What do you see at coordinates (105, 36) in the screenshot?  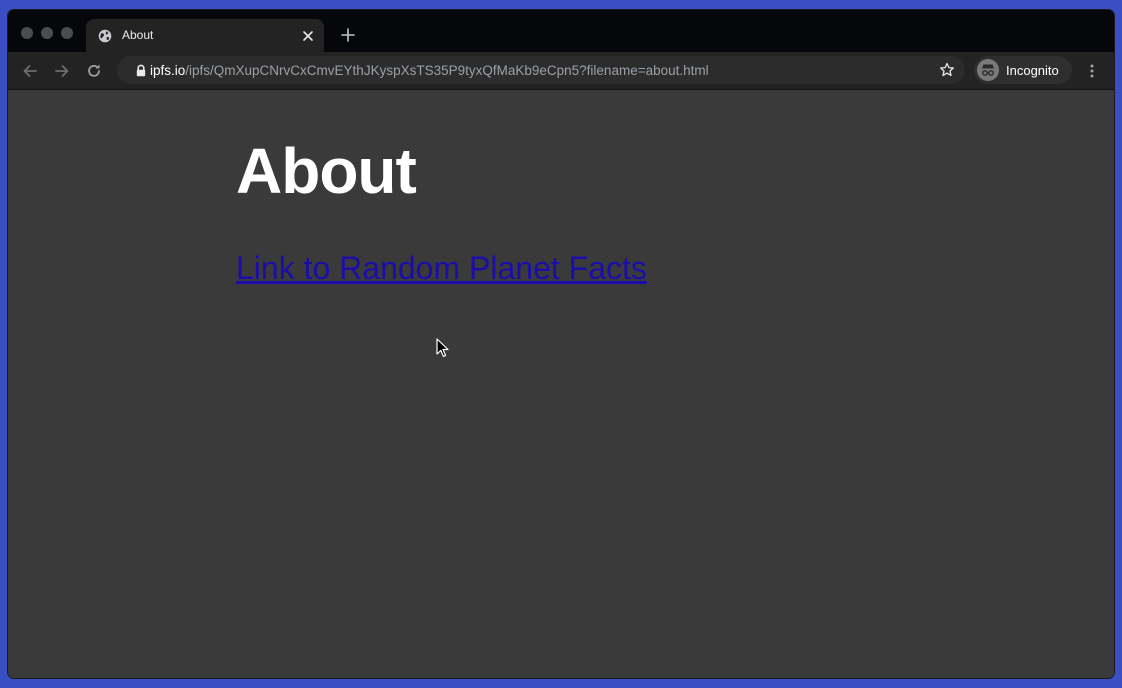 I see `globe-icon` at bounding box center [105, 36].